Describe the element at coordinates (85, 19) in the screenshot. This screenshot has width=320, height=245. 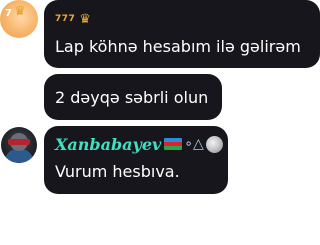
I see `crown-icon: ♛` at that location.